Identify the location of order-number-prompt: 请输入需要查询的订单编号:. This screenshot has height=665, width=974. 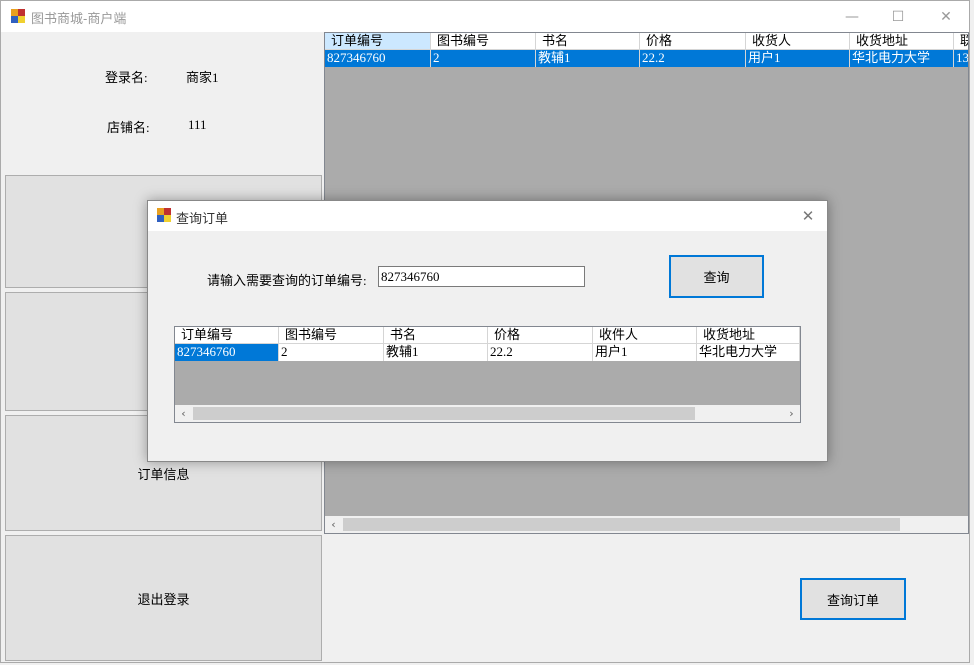
(287, 280).